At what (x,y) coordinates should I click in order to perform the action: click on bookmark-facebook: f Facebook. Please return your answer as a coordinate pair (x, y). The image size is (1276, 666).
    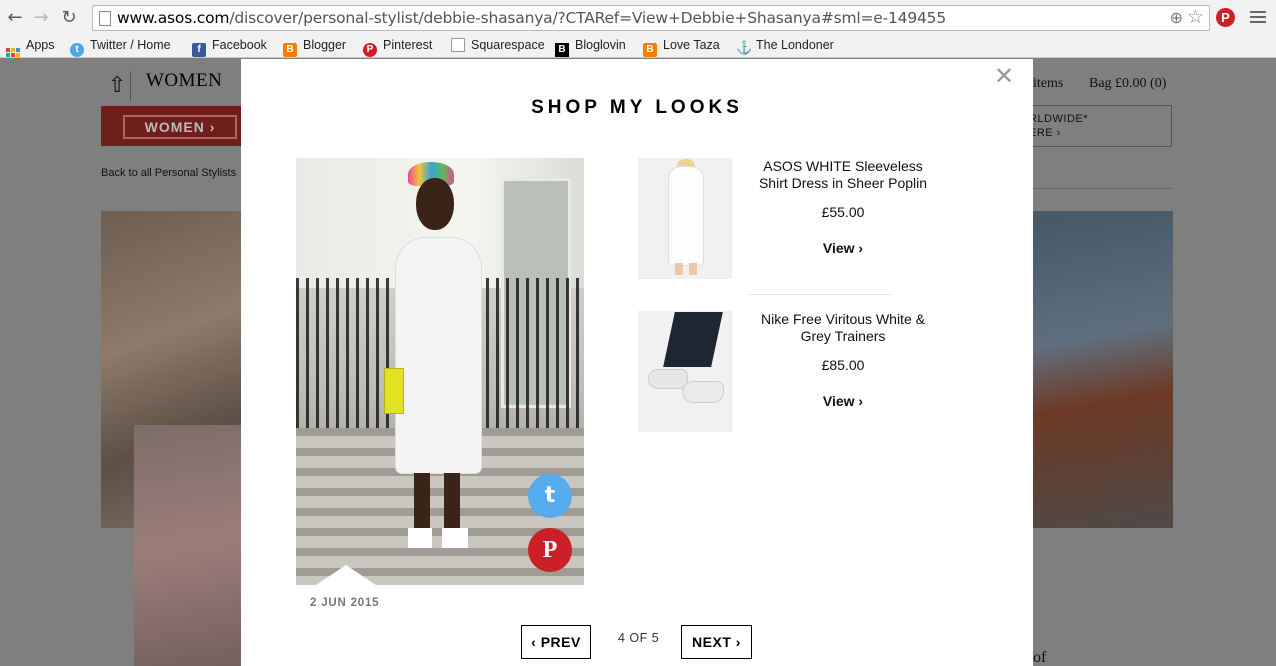
    Looking at the image, I should click on (229, 47).